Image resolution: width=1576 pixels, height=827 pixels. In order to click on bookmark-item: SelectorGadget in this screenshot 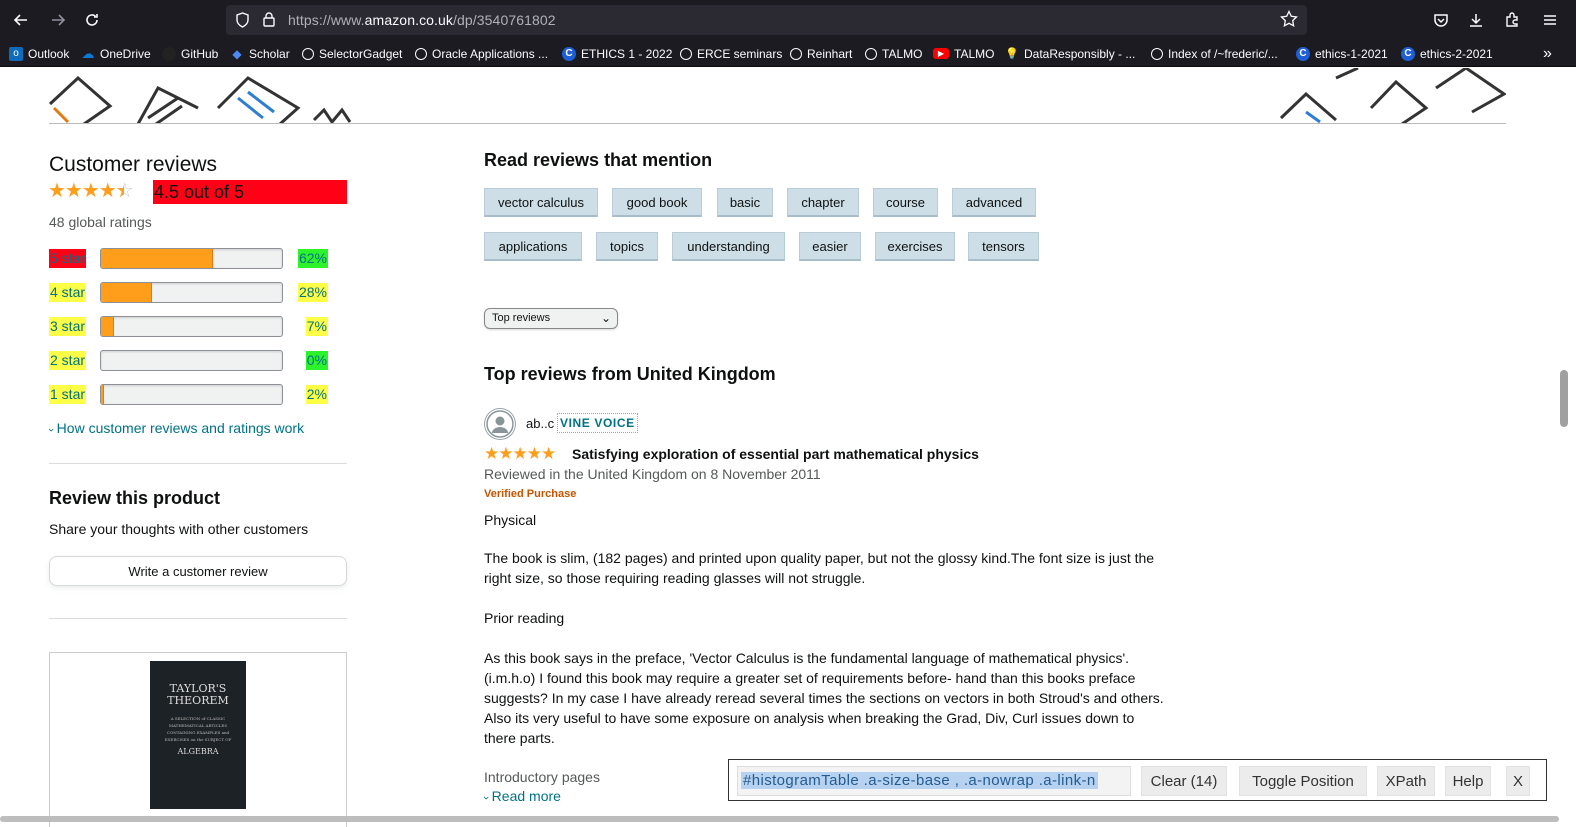, I will do `click(352, 53)`.